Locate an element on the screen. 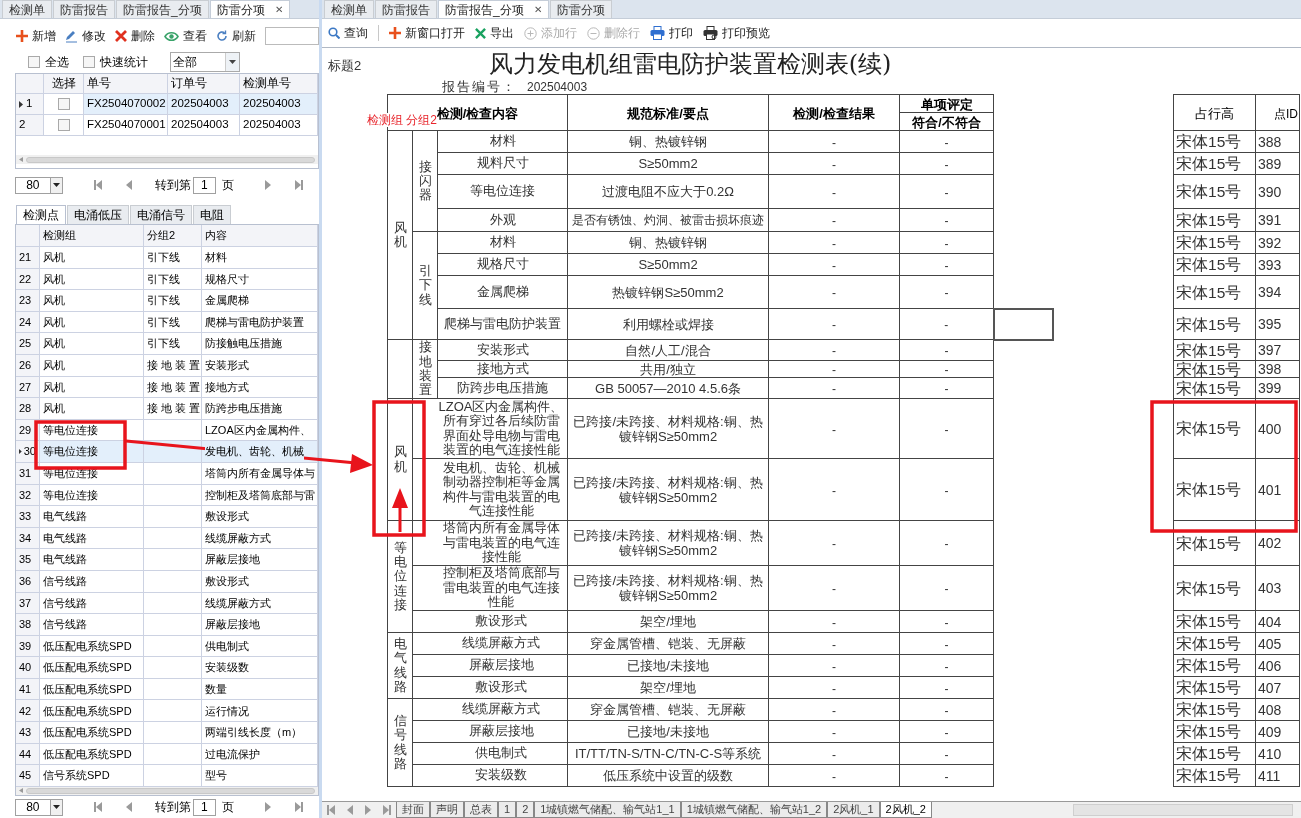  table-row: 25 风机 引下线 防接触电压措施 is located at coordinates (167, 344).